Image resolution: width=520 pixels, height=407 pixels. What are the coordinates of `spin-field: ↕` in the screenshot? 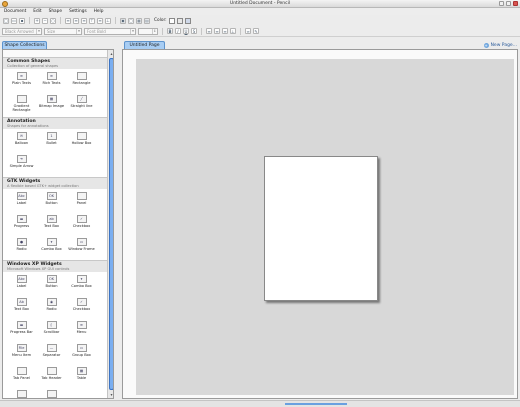 It's located at (148, 31).